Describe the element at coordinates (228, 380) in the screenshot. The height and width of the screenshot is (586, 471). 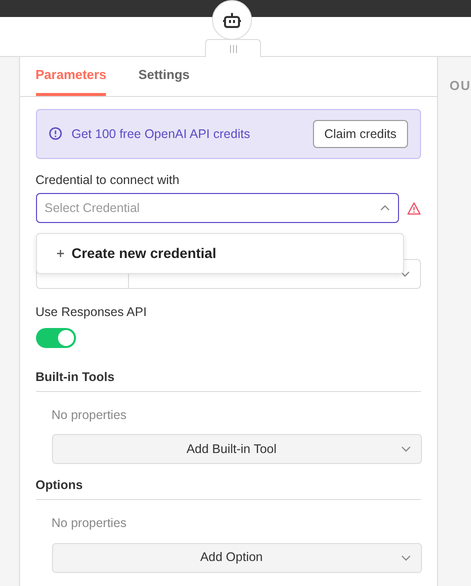
I see `section-title: Built-in Tools` at that location.